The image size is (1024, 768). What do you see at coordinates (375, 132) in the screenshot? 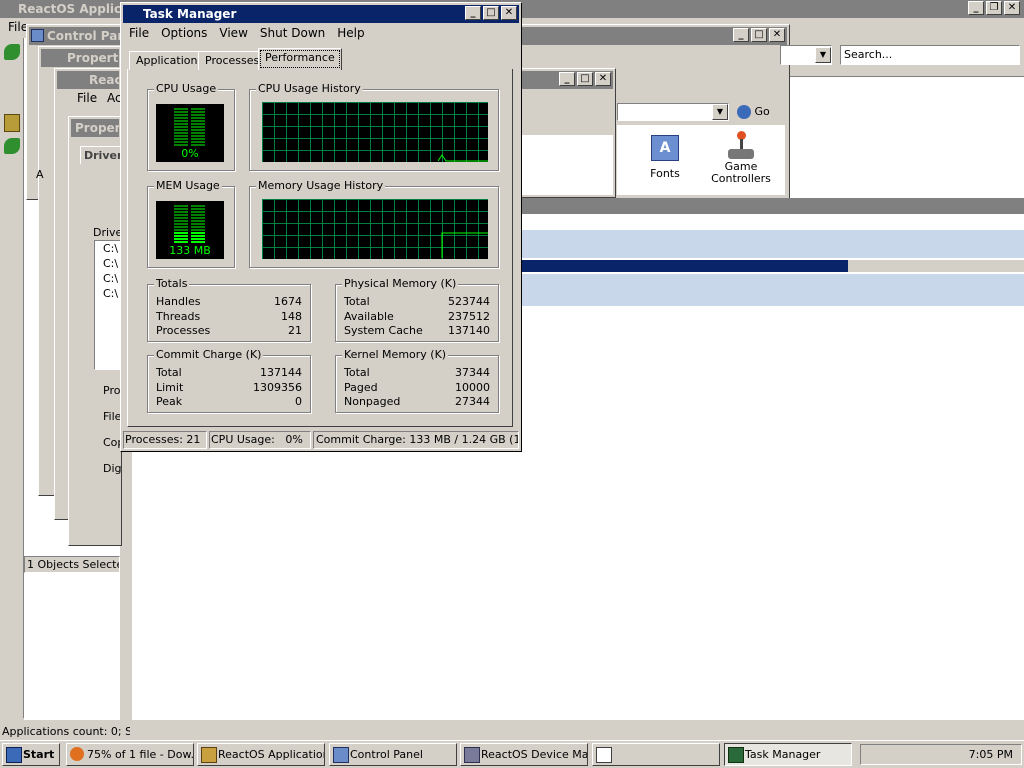
I see `cpu-history-graph` at bounding box center [375, 132].